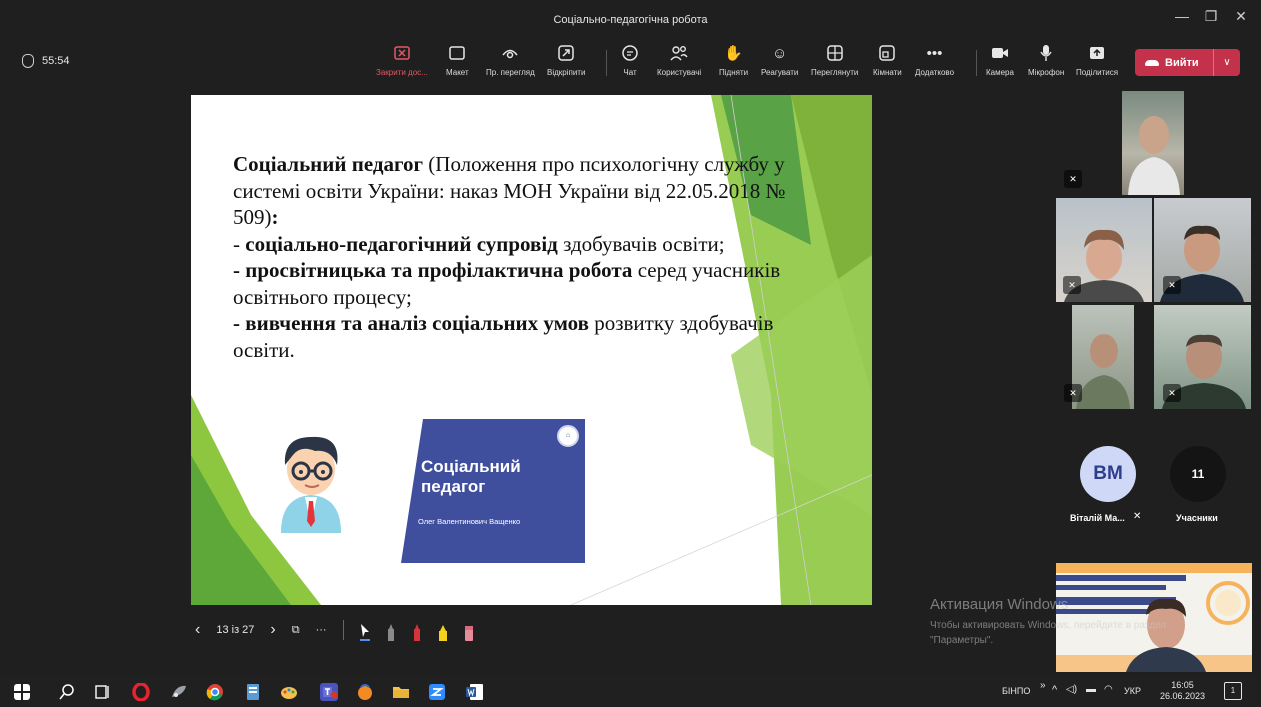 This screenshot has height=707, width=1261. Describe the element at coordinates (402, 53) in the screenshot. I see `stop-share-icon` at that location.